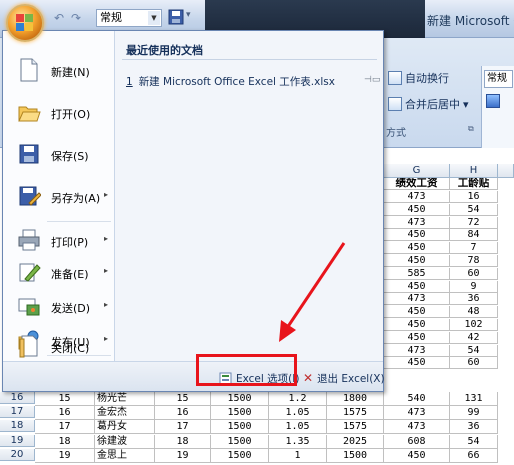  Describe the element at coordinates (164, 50) in the screenshot. I see `recent-documents-title: 最近使用的文档` at that location.